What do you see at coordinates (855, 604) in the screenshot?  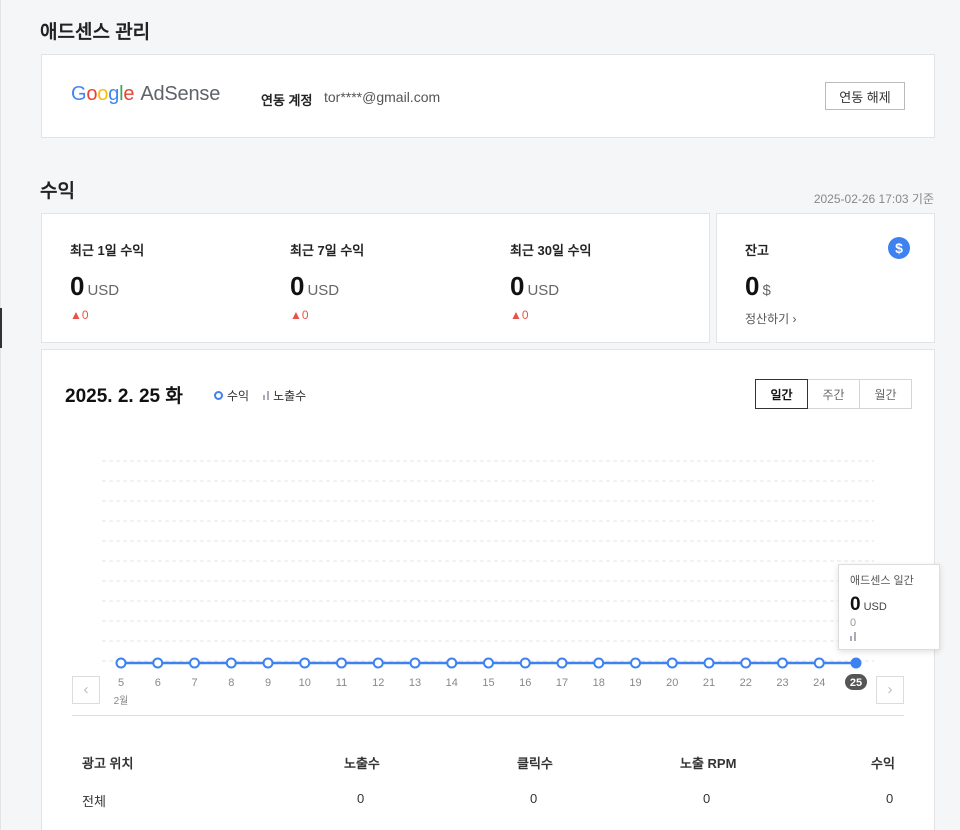 I see `tooltip-value: 0` at bounding box center [855, 604].